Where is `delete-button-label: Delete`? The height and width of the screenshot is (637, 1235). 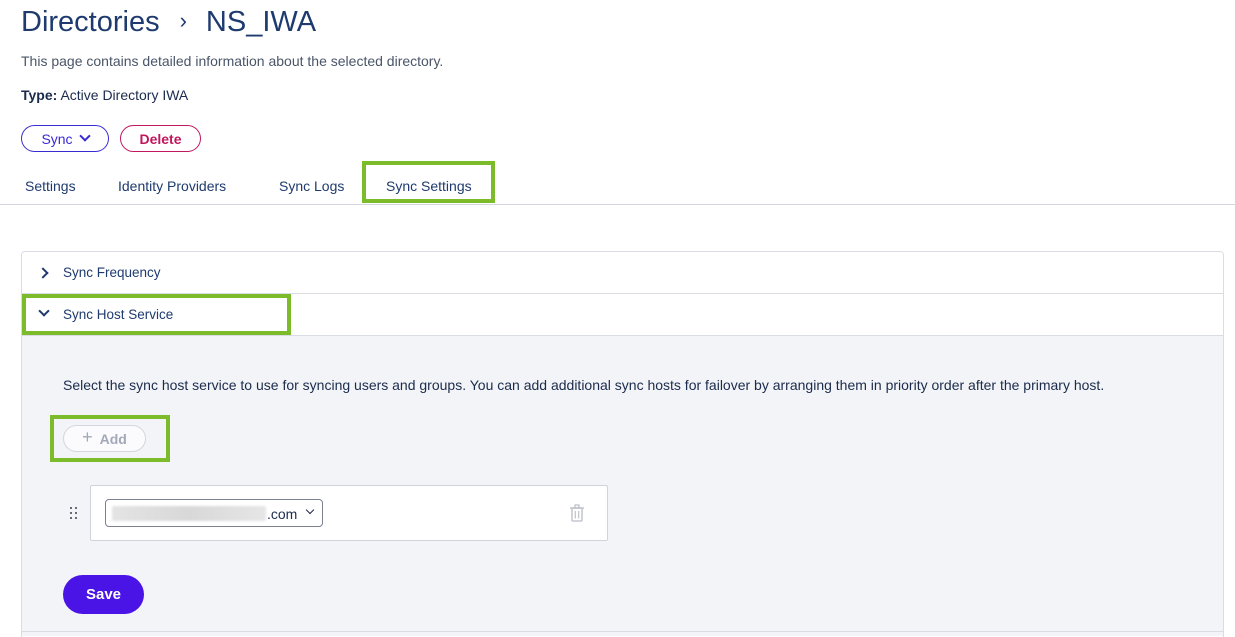 delete-button-label: Delete is located at coordinates (160, 138).